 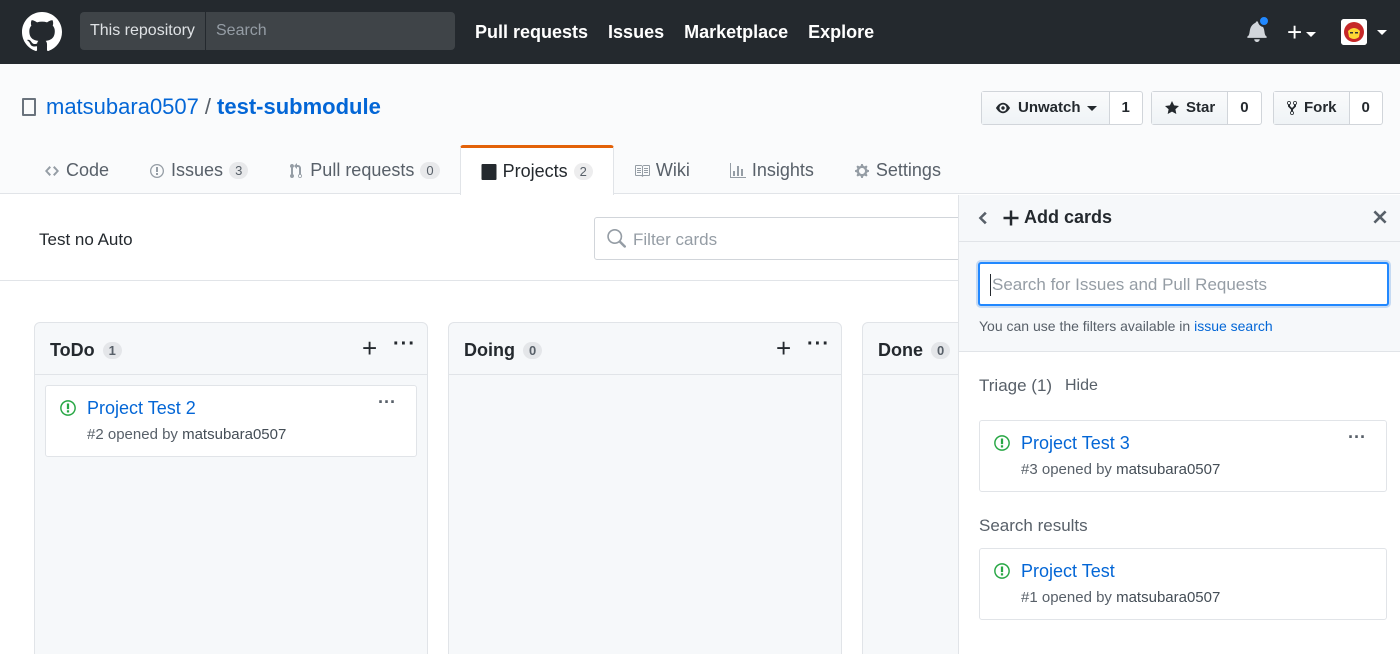 What do you see at coordinates (990, 285) in the screenshot?
I see `text-cursor` at bounding box center [990, 285].